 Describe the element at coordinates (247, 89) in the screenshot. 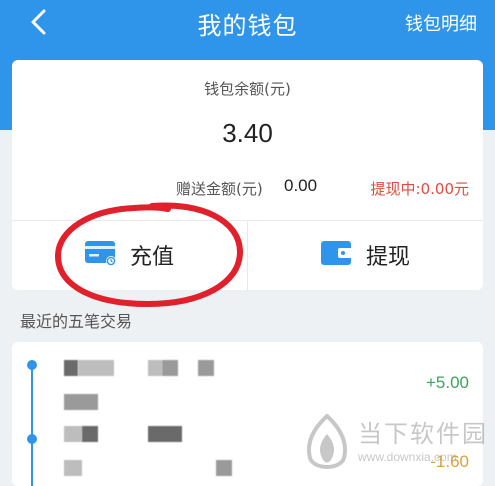

I see `balance-label: 钱包余额(元)` at that location.